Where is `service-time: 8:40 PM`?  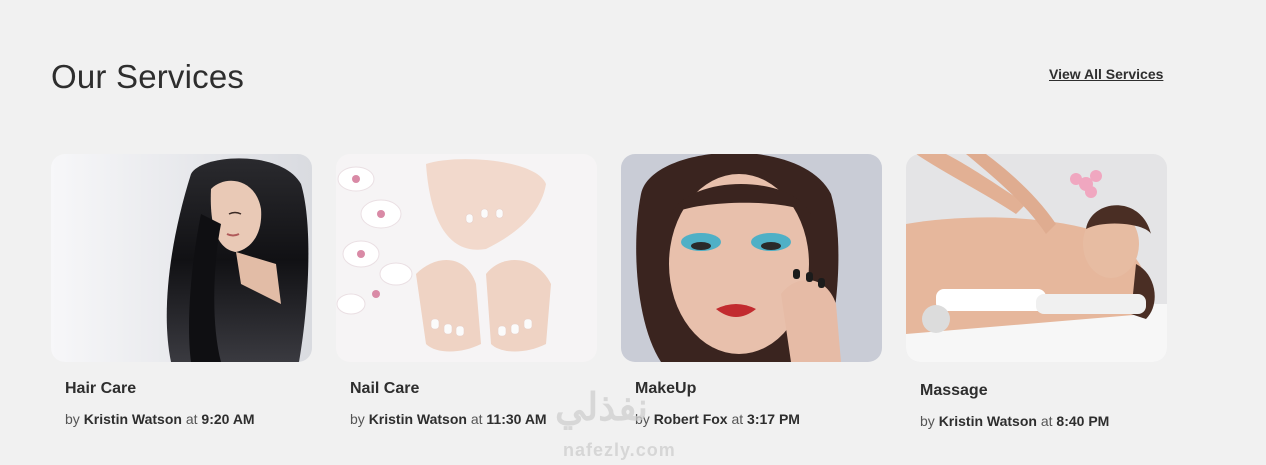
service-time: 8:40 PM is located at coordinates (1083, 421).